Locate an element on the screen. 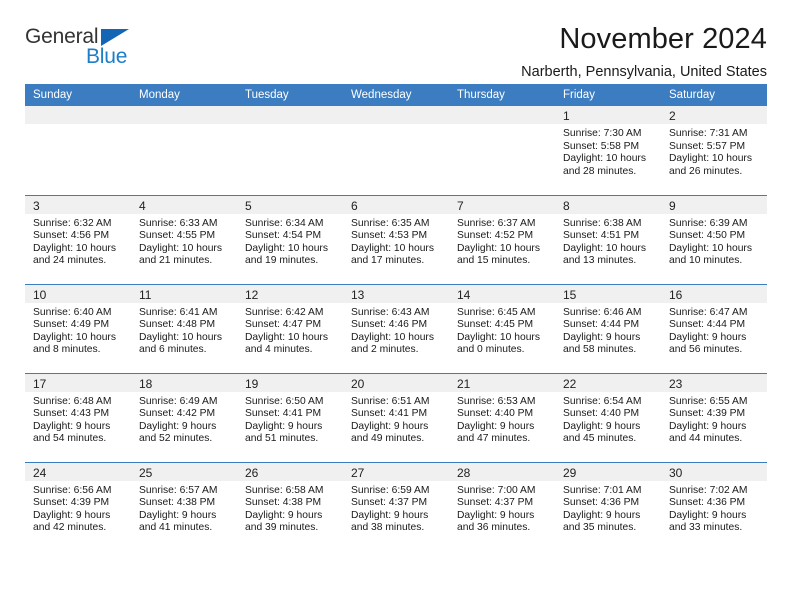 This screenshot has width=792, height=612. day-number-band: 6 is located at coordinates (396, 204).